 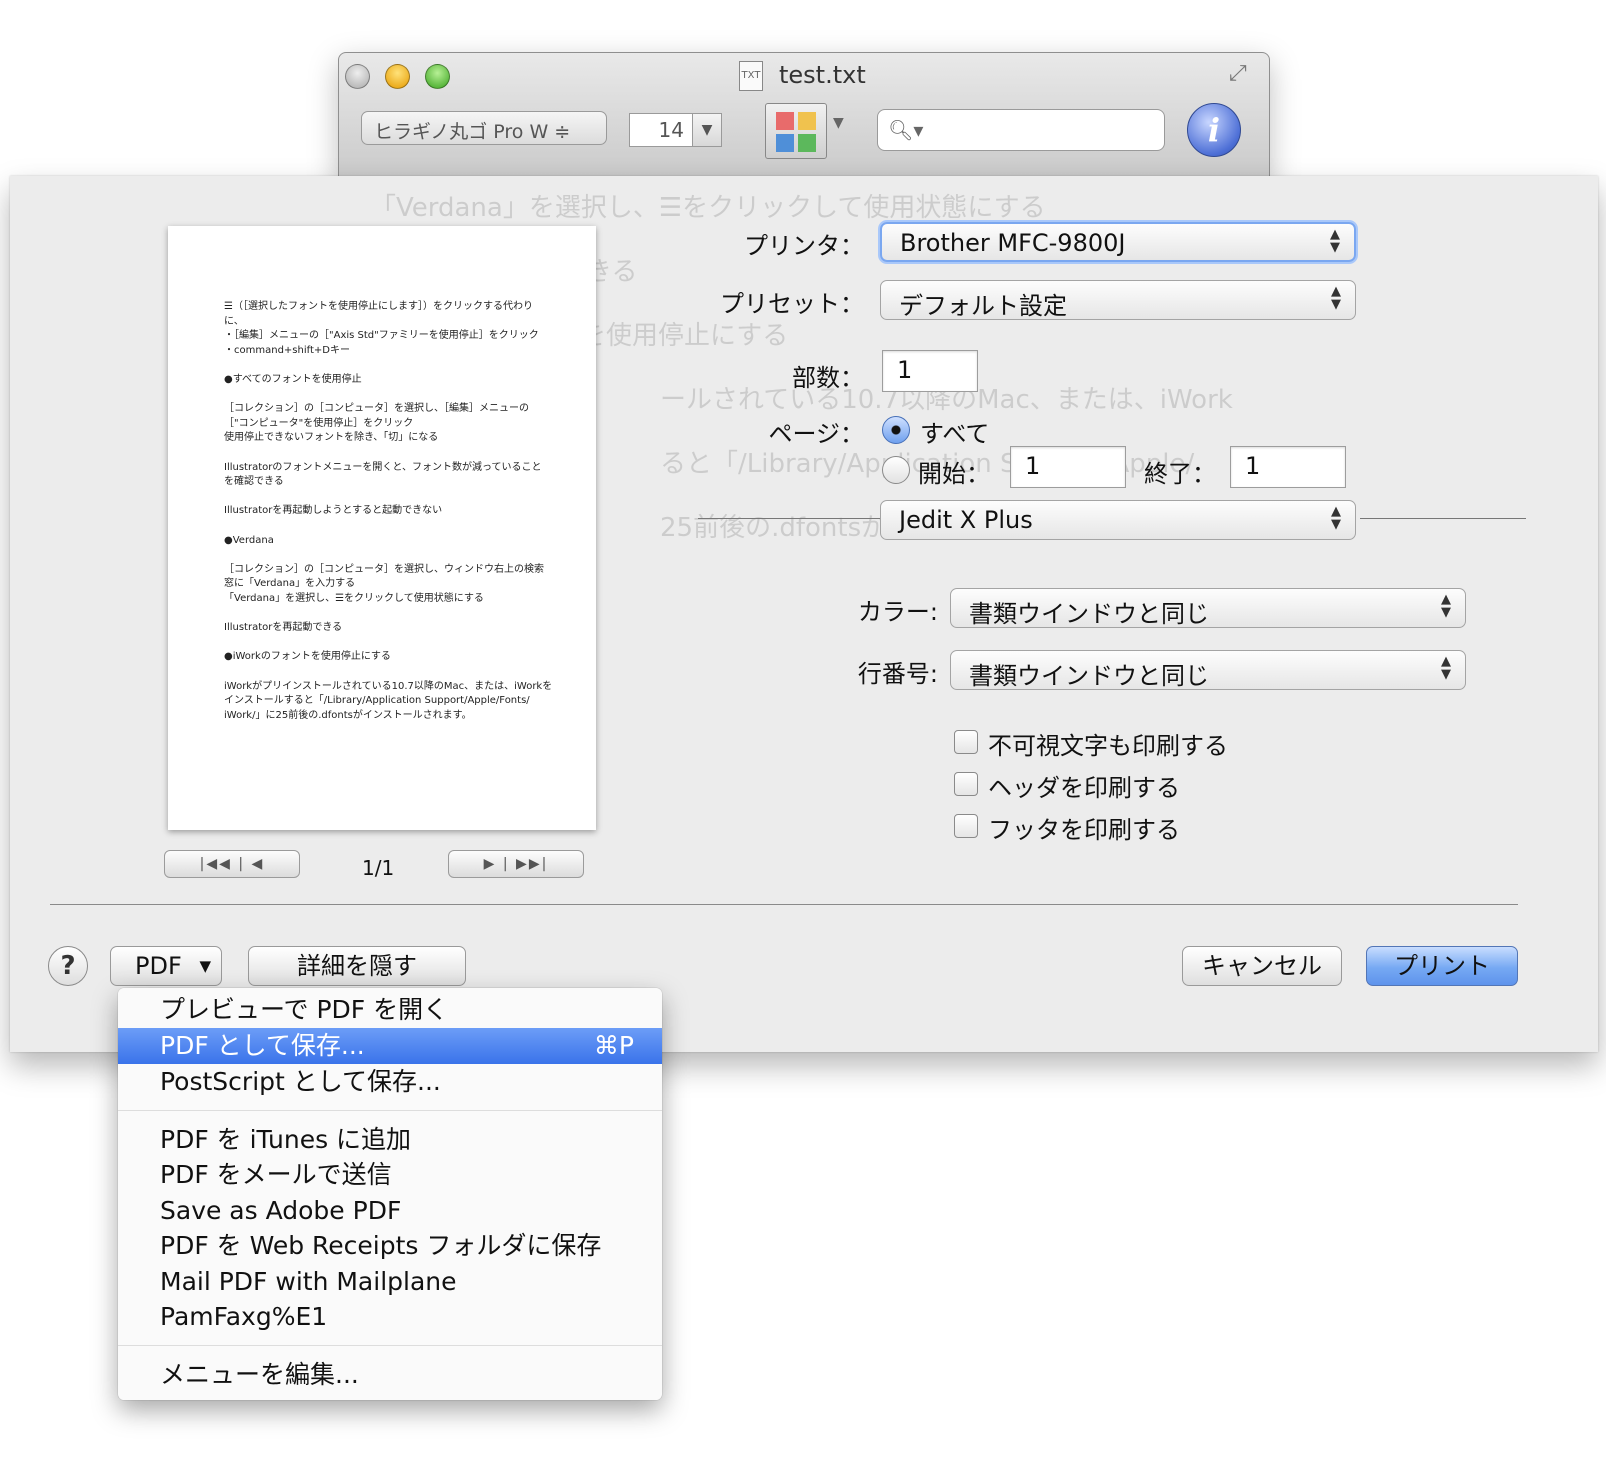 I want to click on zoom-button, so click(x=437, y=76).